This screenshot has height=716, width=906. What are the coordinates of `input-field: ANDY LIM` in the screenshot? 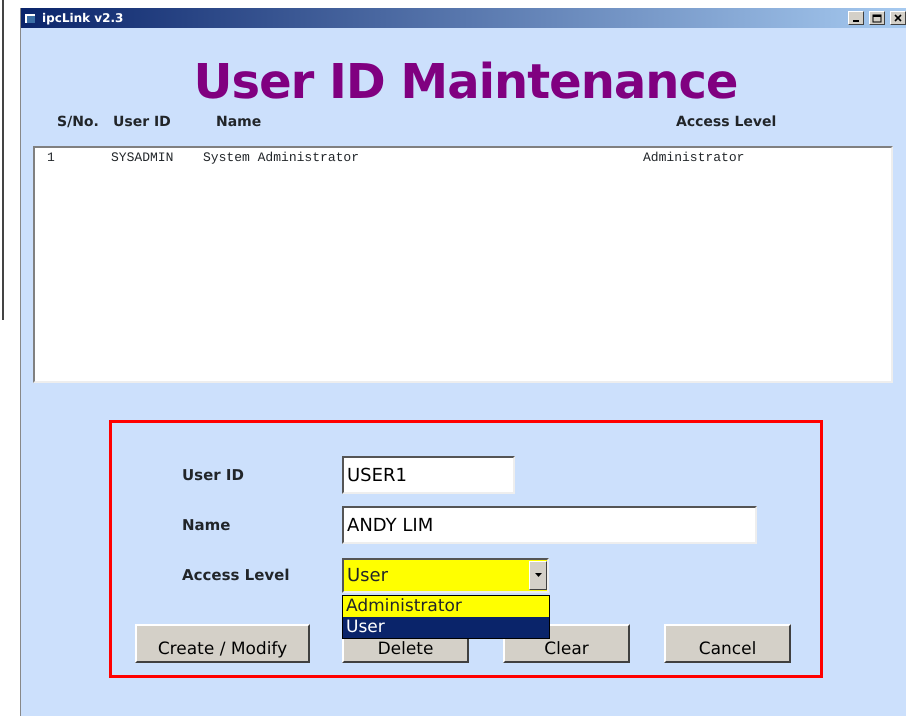 It's located at (549, 525).